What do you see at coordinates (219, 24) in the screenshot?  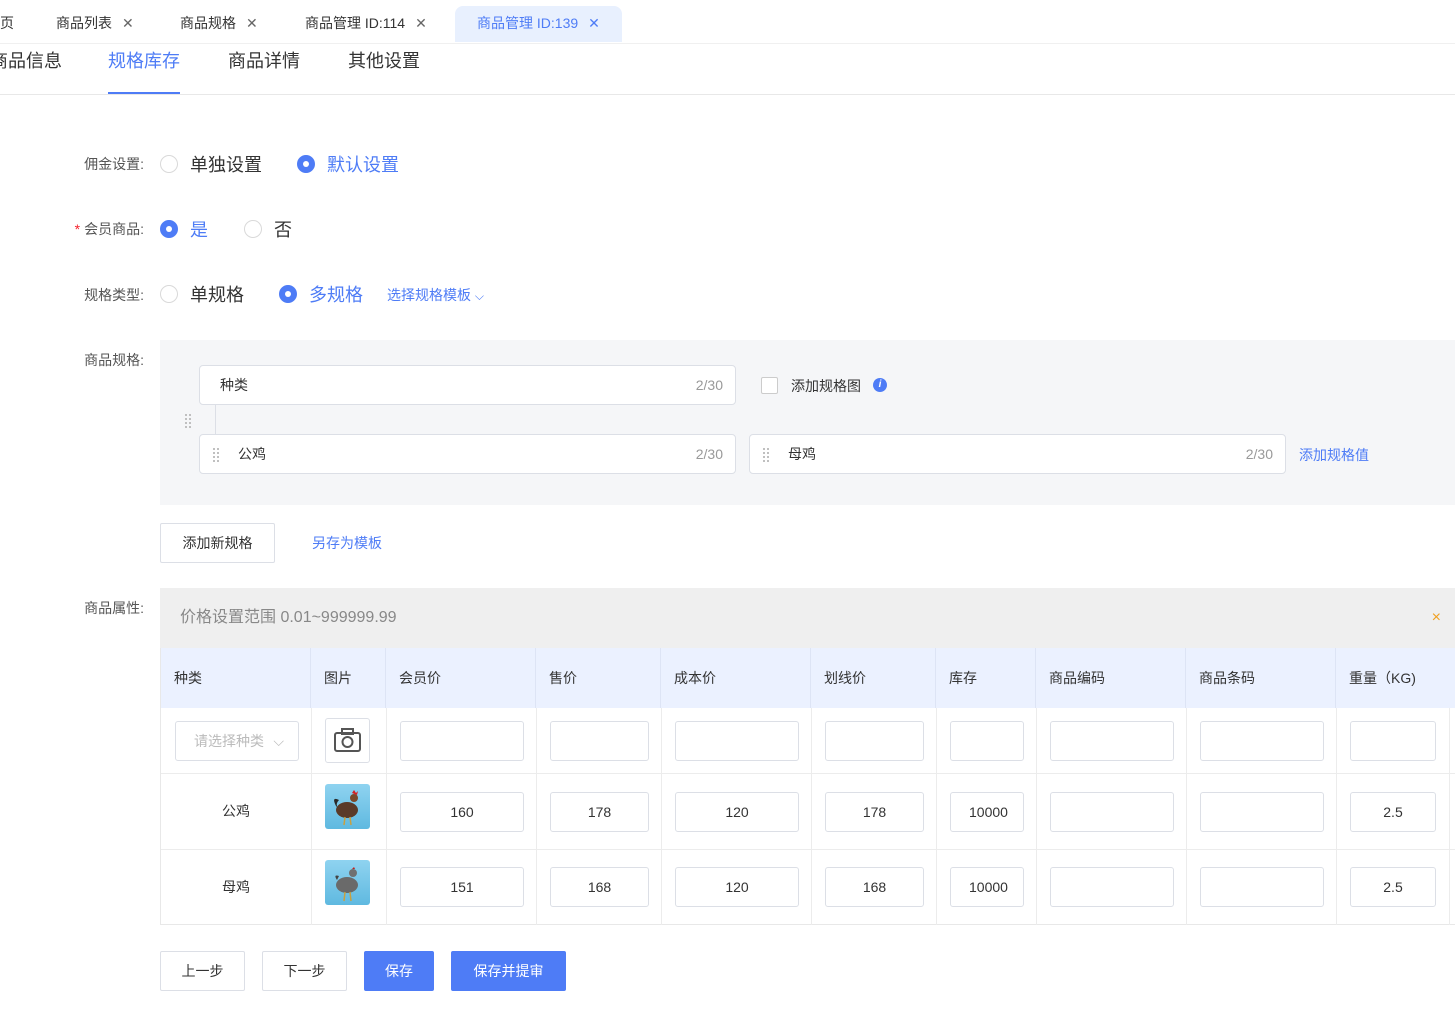 I see `tab-product-spec: 商品规格 ✕` at bounding box center [219, 24].